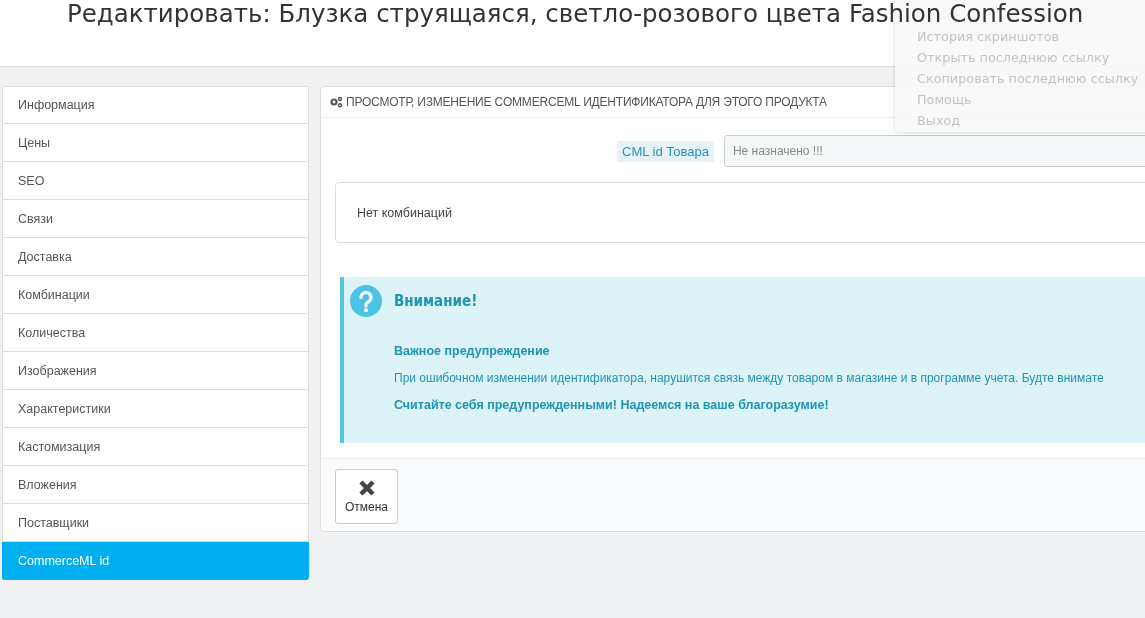 This screenshot has height=618, width=1145. I want to click on sidebar-tab: Связи, so click(155, 219).